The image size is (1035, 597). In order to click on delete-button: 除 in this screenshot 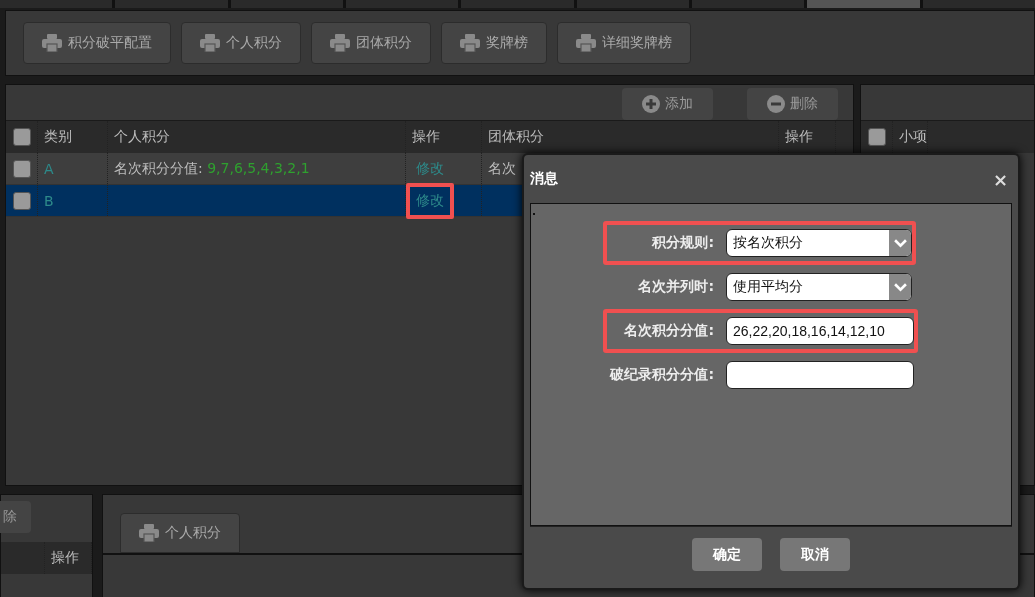, I will do `click(15, 517)`.